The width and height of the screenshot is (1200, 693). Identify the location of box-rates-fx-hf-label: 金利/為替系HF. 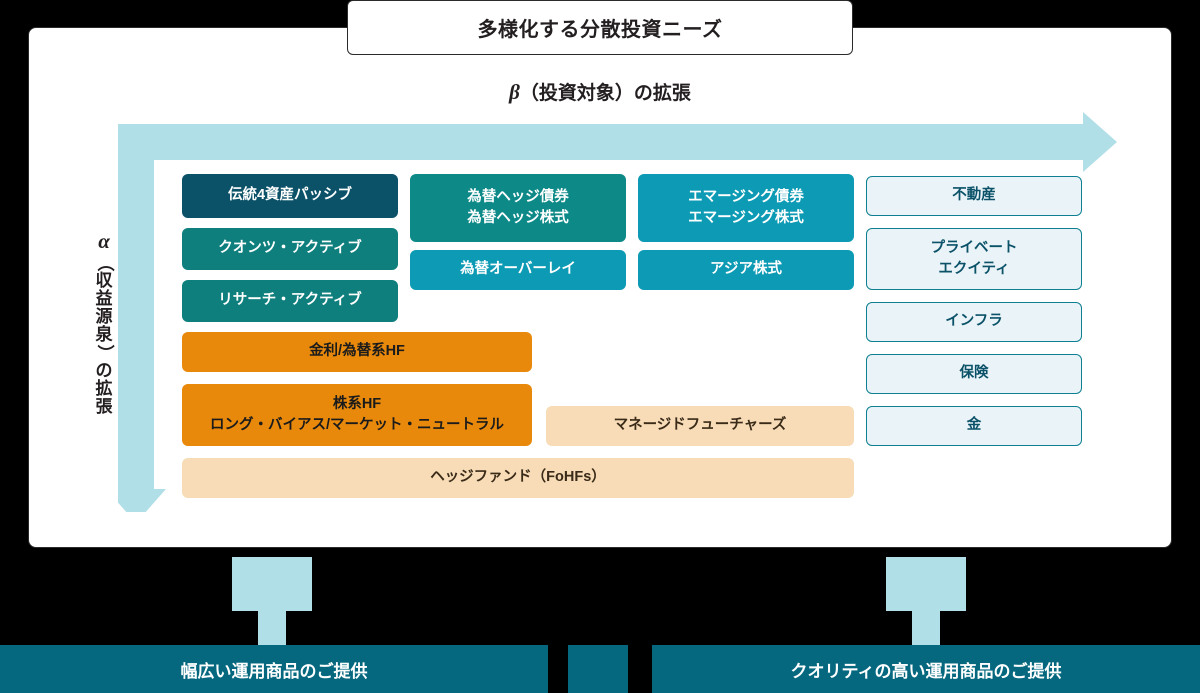
(357, 351).